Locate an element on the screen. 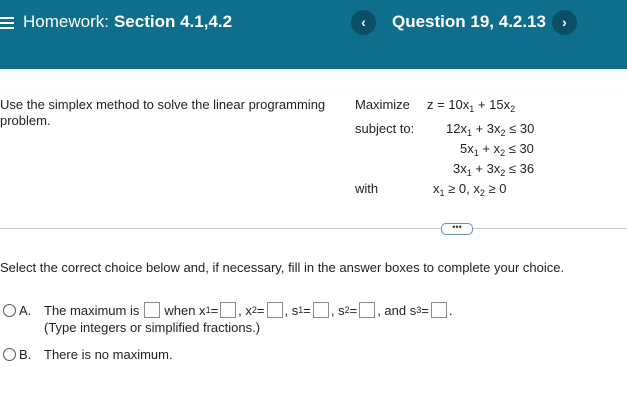 The height and width of the screenshot is (407, 627). constraint-3: 3x1 + 3x2 ≤ 36 is located at coordinates (494, 169).